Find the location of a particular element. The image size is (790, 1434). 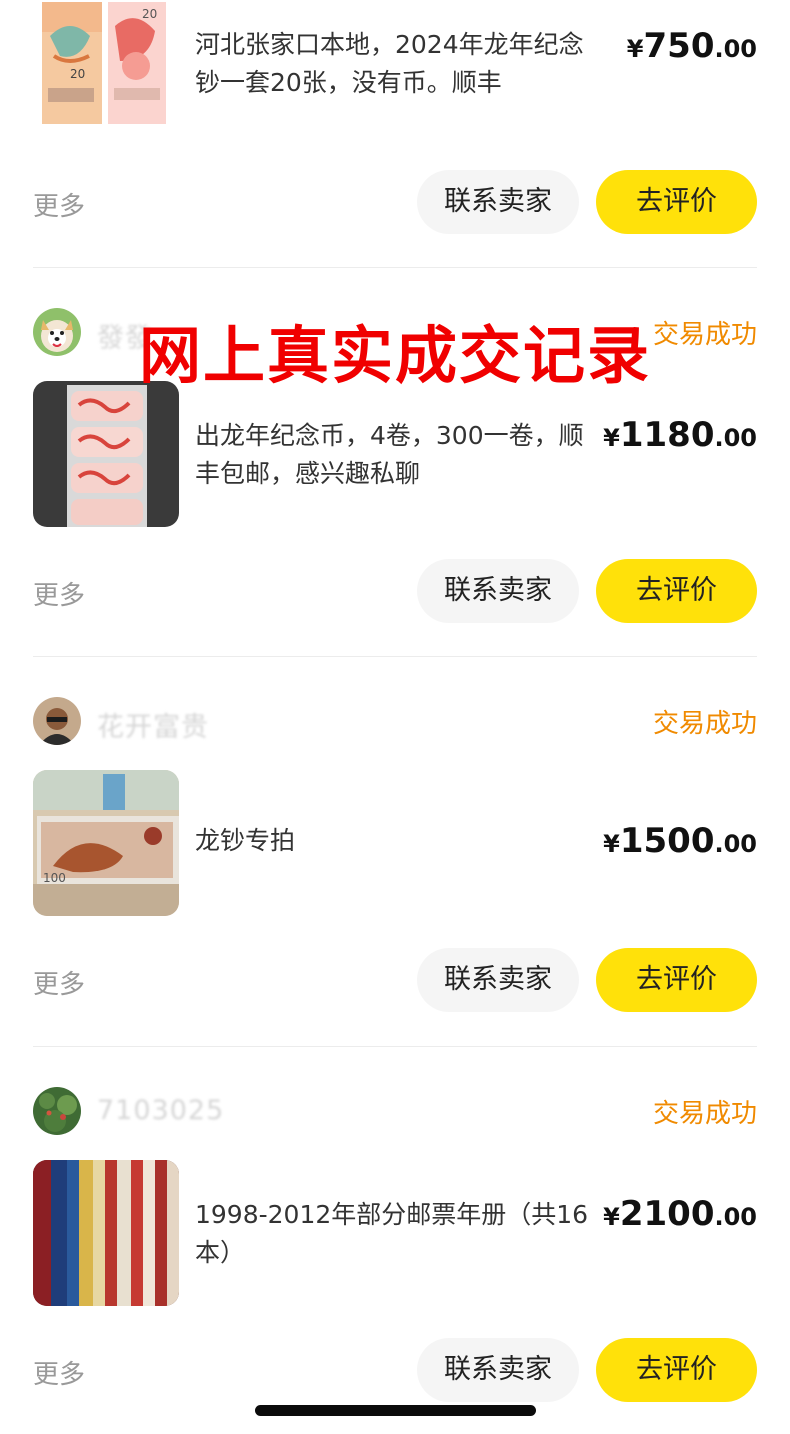

seller-name: 7103025 is located at coordinates (160, 1110).